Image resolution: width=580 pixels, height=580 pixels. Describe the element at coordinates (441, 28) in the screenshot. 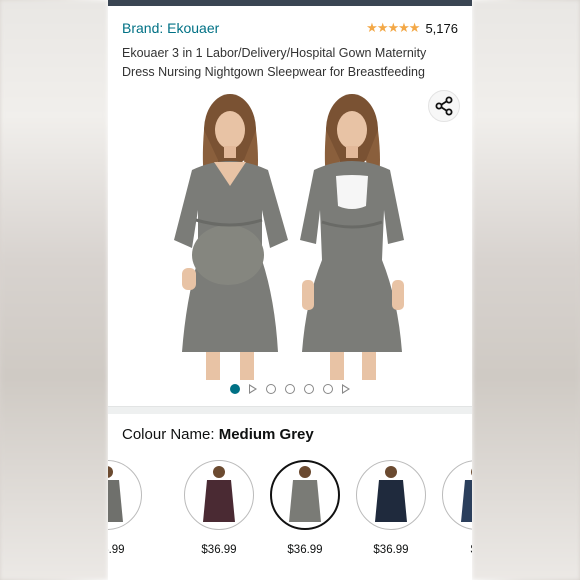

I see `rating-count: 5,176` at that location.